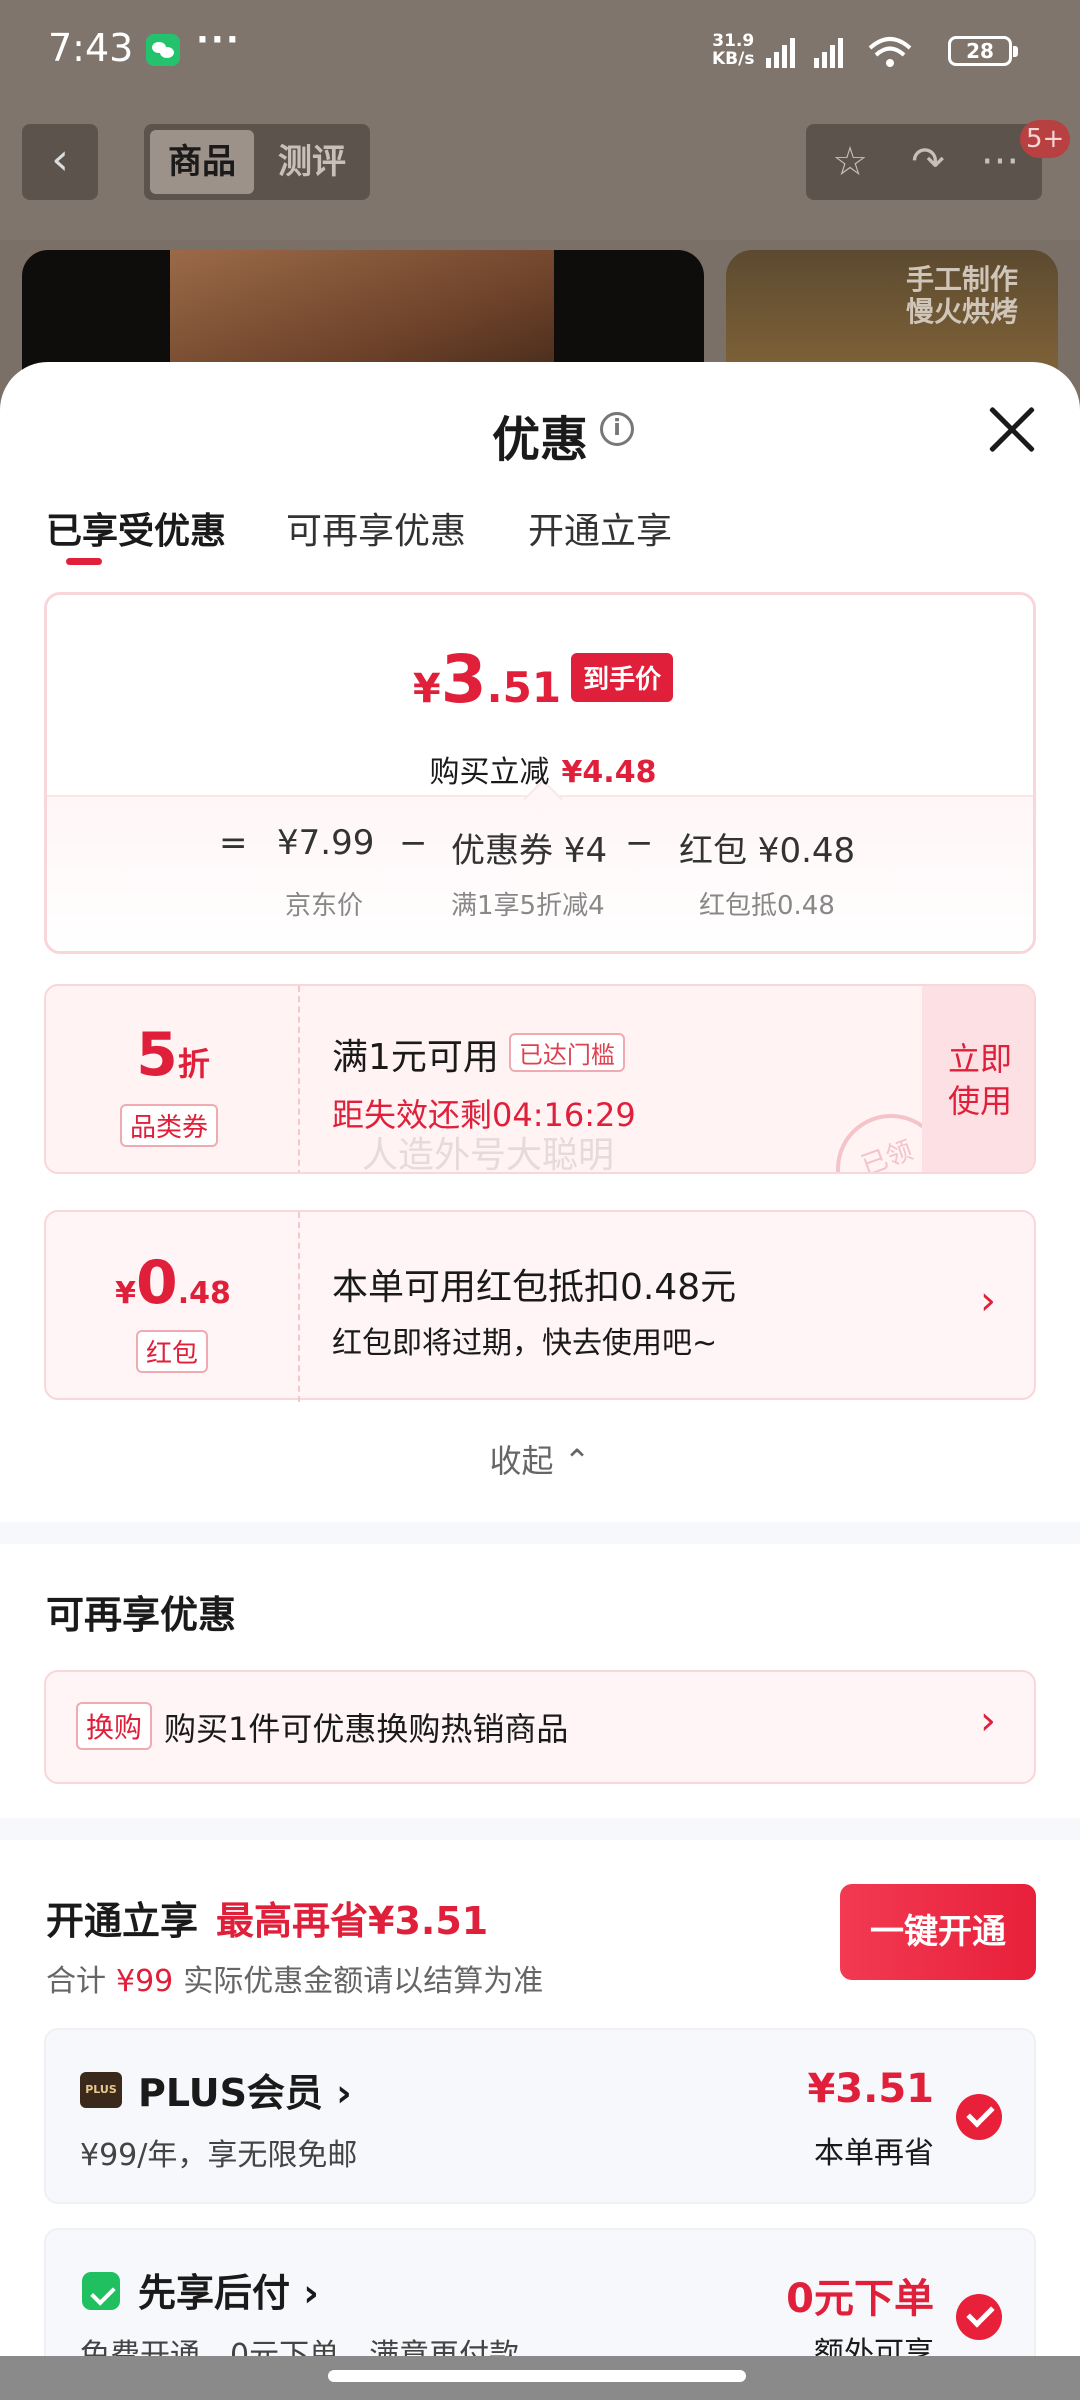  I want to click on close-button, so click(1012, 430).